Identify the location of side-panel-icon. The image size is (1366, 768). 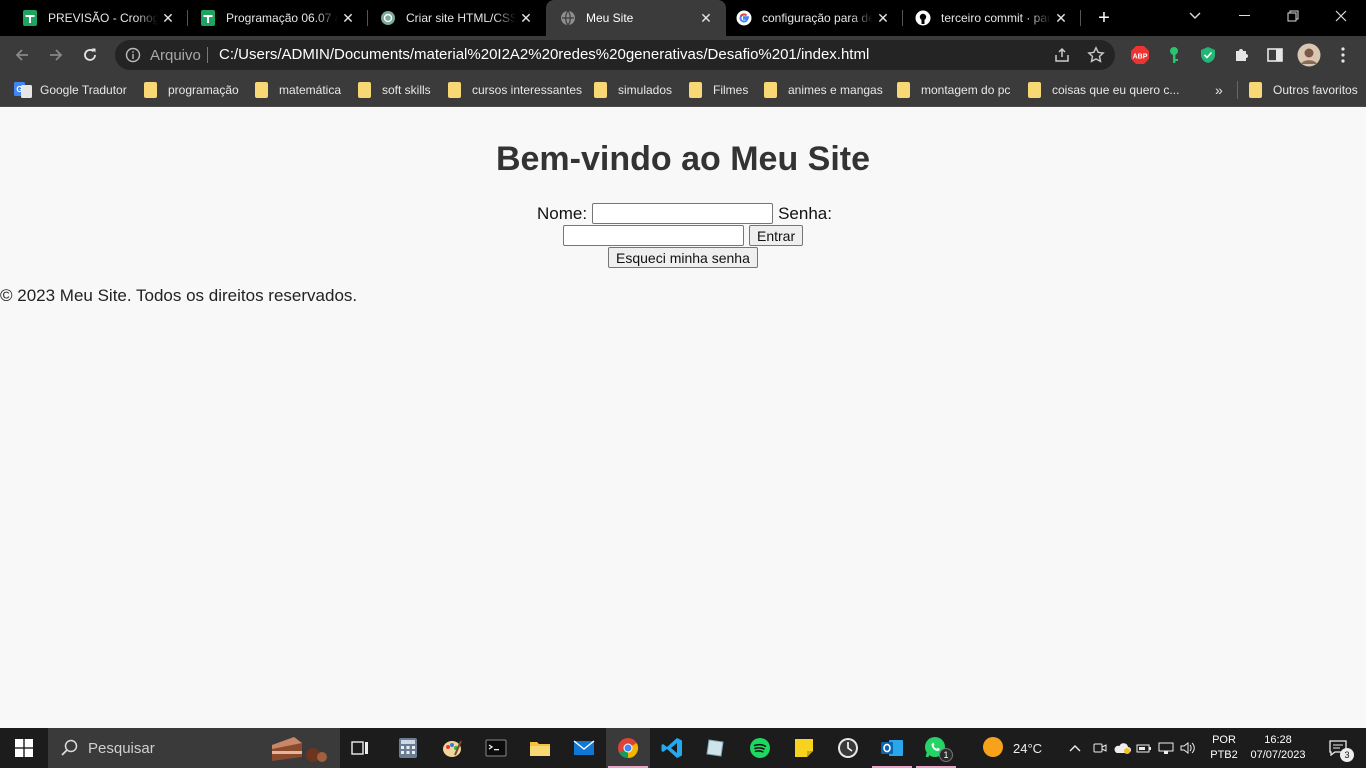
(1275, 55).